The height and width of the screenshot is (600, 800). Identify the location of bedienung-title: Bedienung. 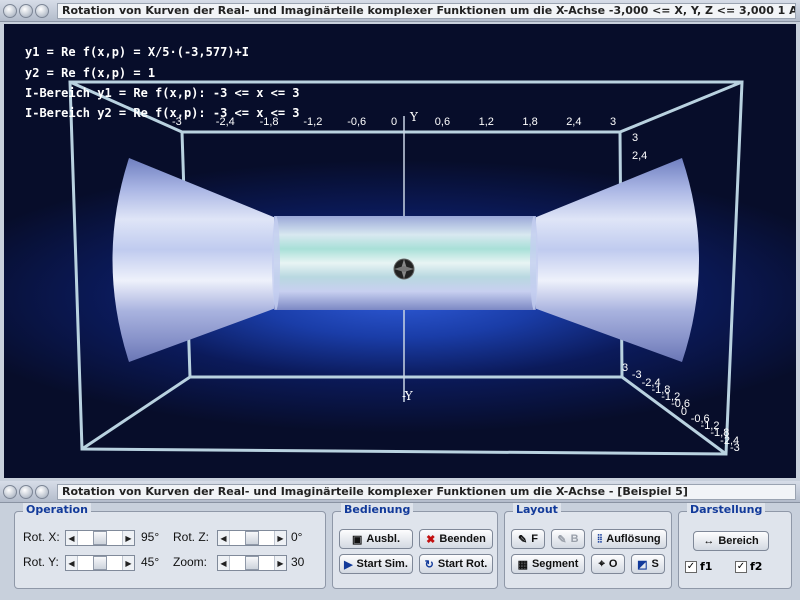
(377, 509).